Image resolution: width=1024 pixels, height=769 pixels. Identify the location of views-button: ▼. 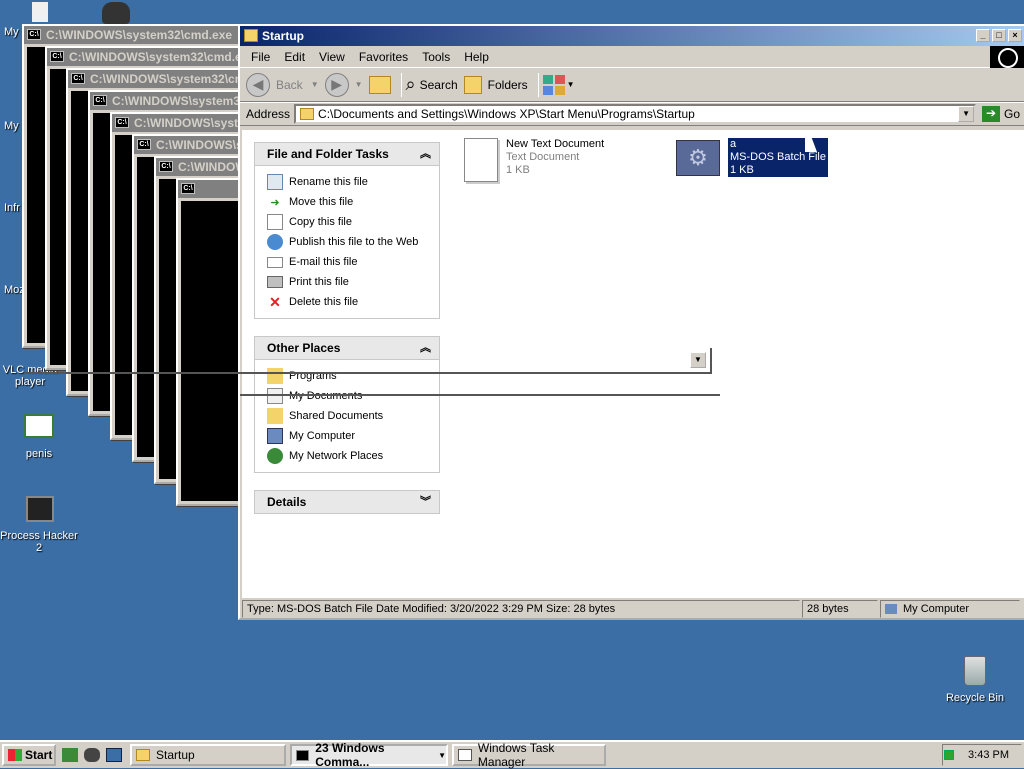
(558, 84).